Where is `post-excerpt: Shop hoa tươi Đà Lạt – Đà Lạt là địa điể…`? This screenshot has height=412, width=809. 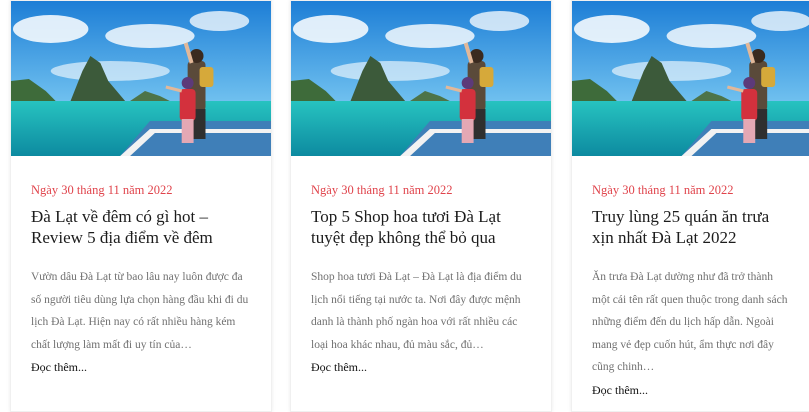
post-excerpt: Shop hoa tươi Đà Lạt – Đà Lạt là địa điể… is located at coordinates (416, 311).